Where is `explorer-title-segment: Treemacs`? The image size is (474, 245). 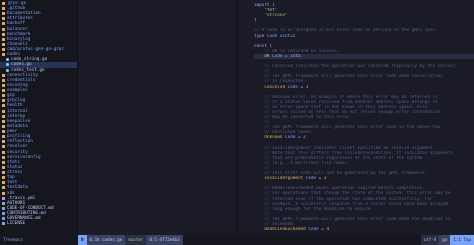 explorer-title-segment: Treemacs is located at coordinates (39, 240).